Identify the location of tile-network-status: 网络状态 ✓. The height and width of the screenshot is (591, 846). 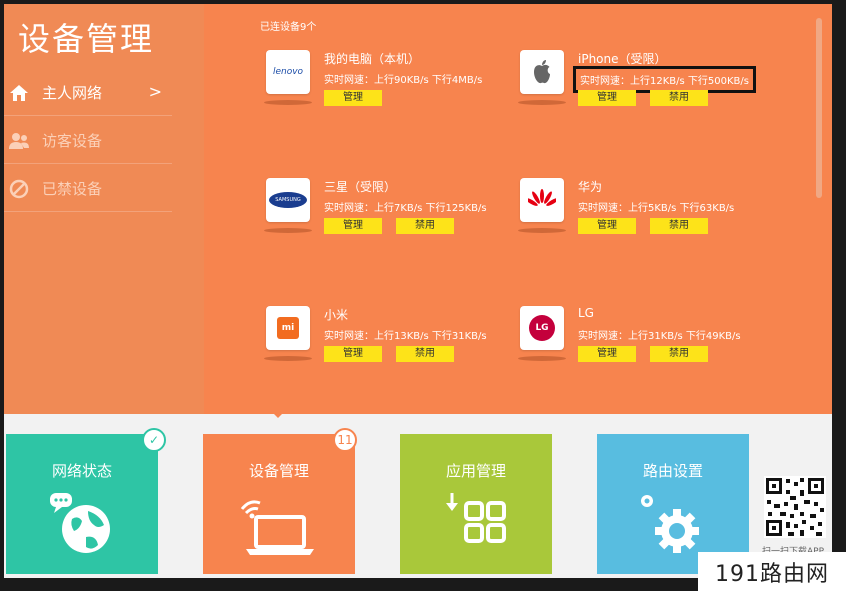
(86, 501).